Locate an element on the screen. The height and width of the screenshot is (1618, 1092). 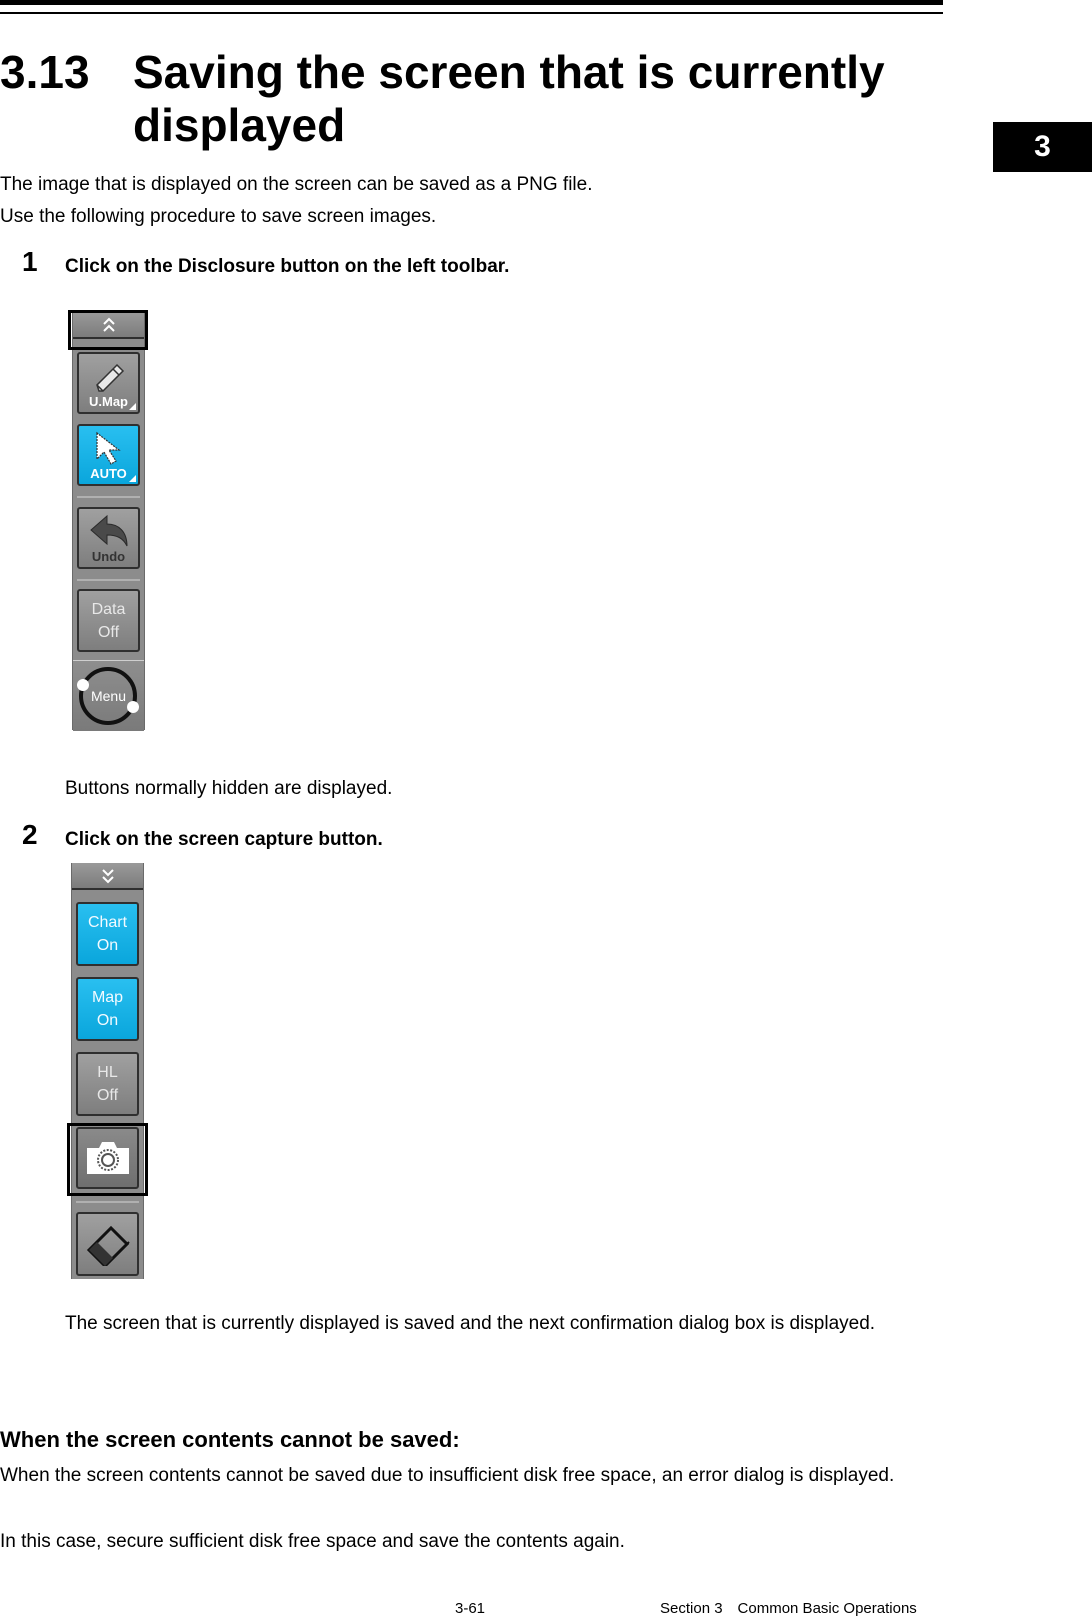
auto-mode-label: AUTO is located at coordinates (108, 473).